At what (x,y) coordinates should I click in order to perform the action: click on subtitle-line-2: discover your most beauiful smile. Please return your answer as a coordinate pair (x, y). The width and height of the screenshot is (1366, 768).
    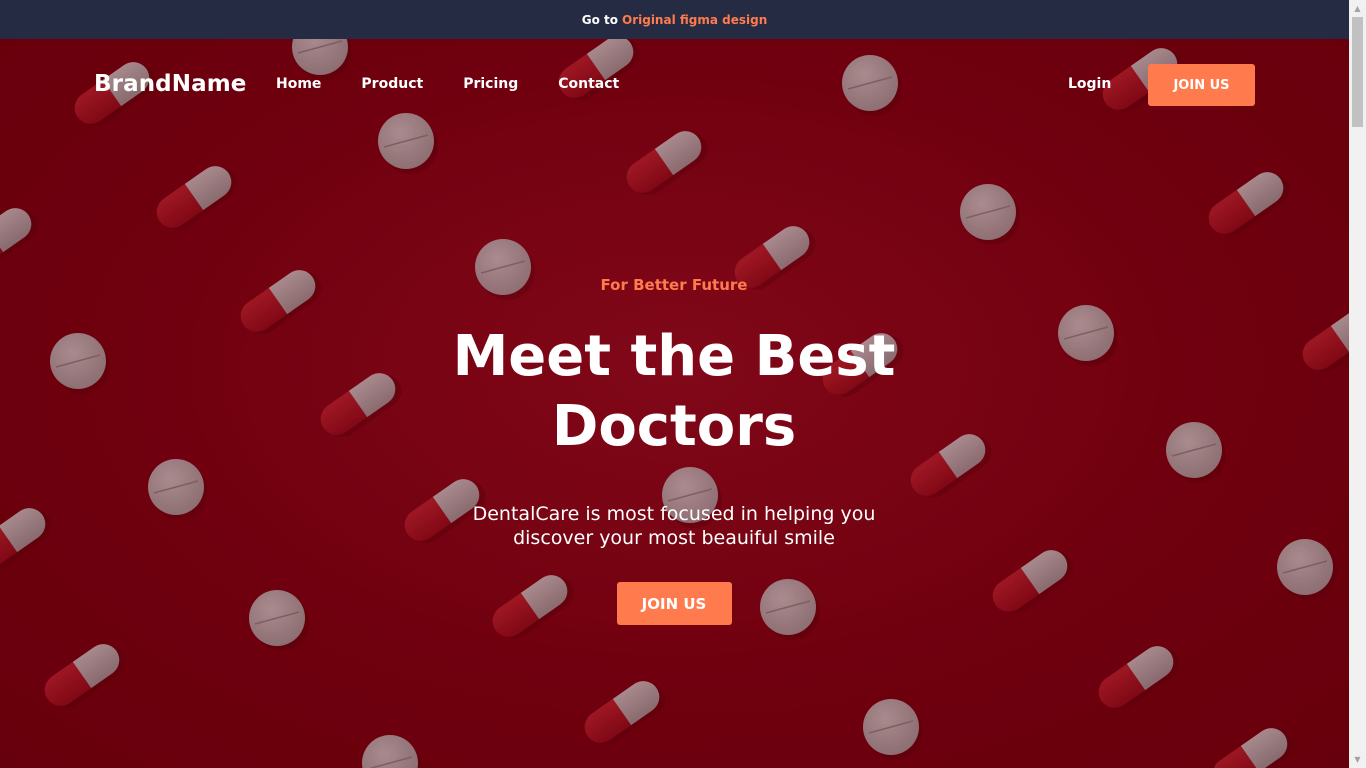
    Looking at the image, I should click on (674, 538).